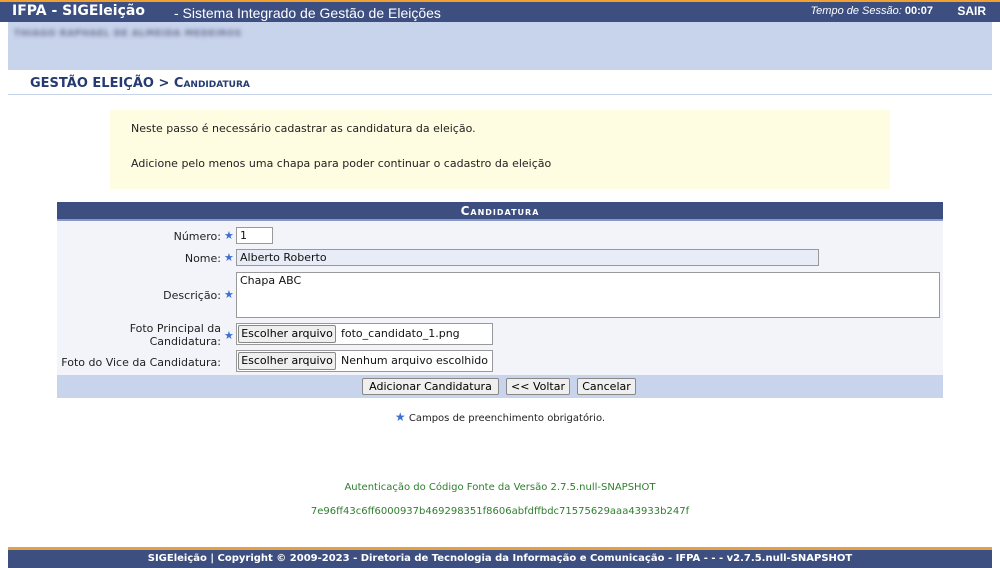  Describe the element at coordinates (971, 11) in the screenshot. I see `logout-link: SAIR` at that location.